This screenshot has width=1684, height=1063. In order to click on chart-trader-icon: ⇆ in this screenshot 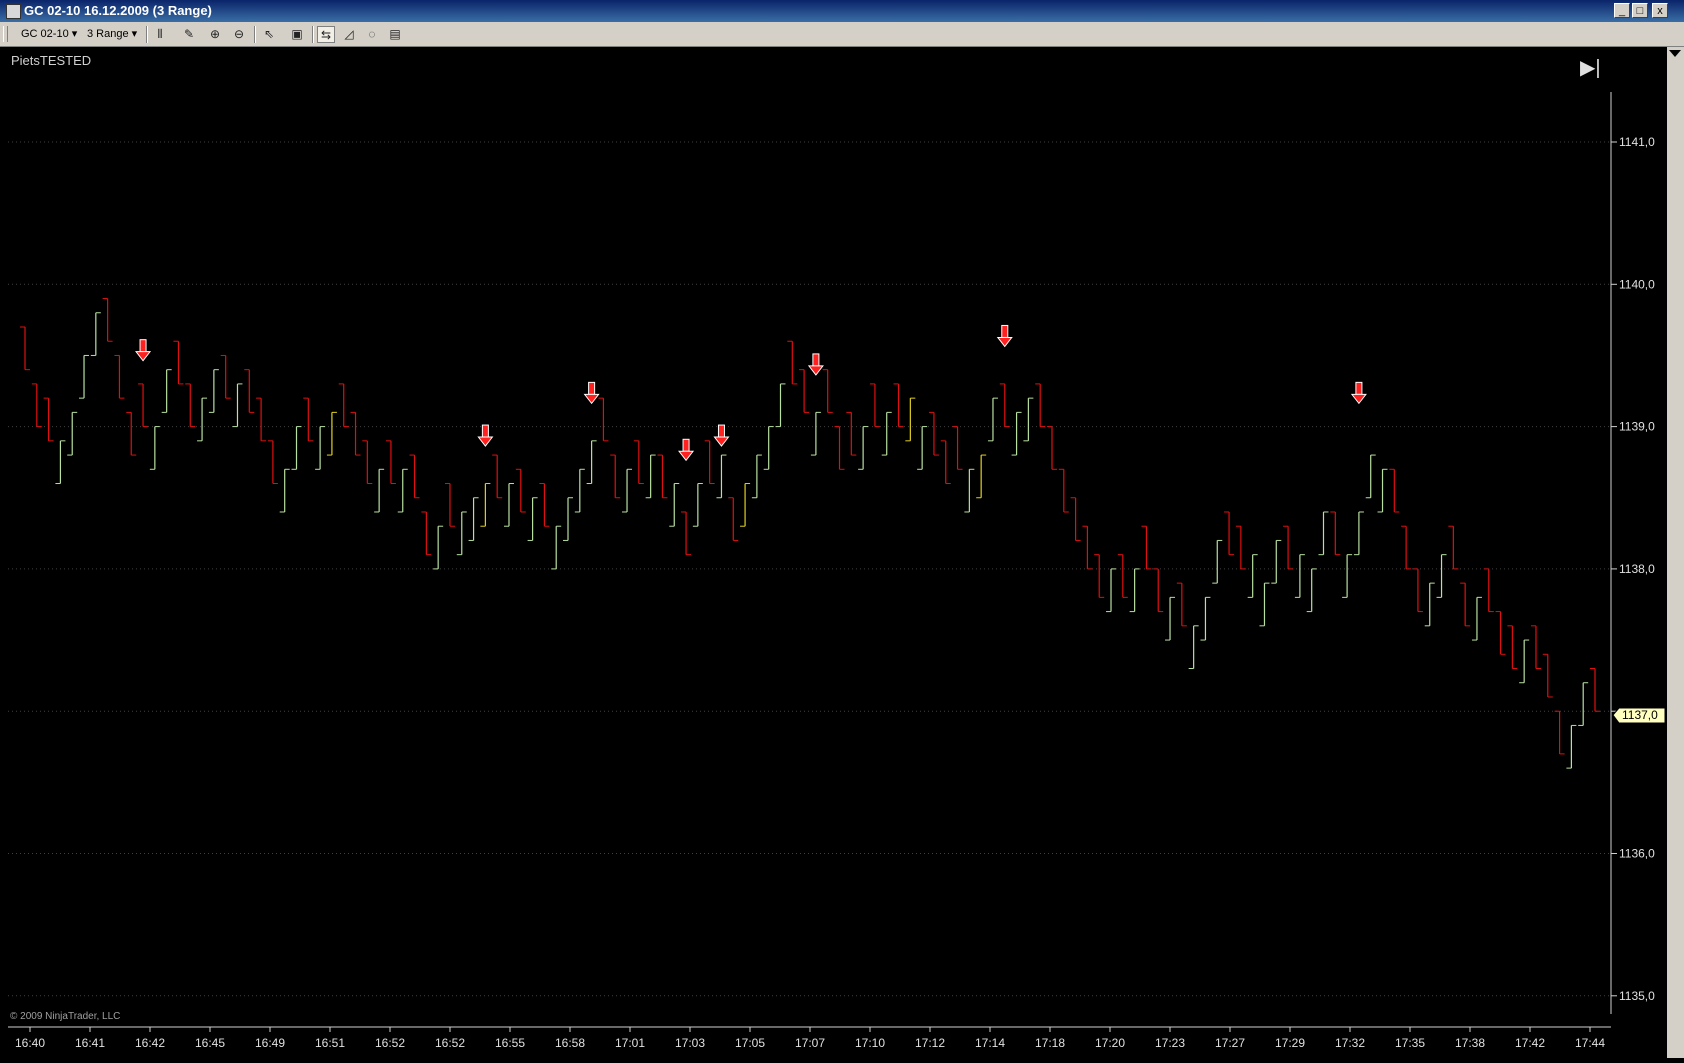, I will do `click(326, 34)`.